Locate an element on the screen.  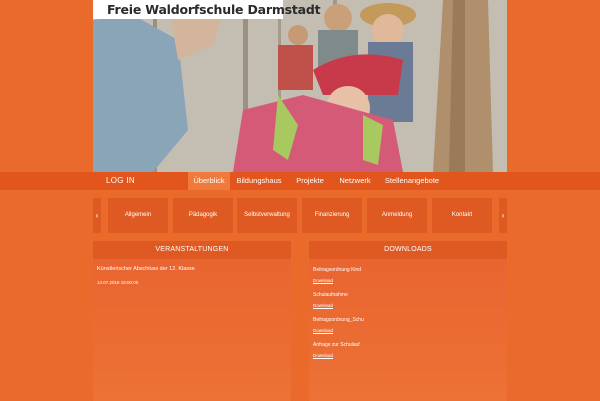
download-item-title: Beitragsordnung Kind is located at coordinates (337, 270).